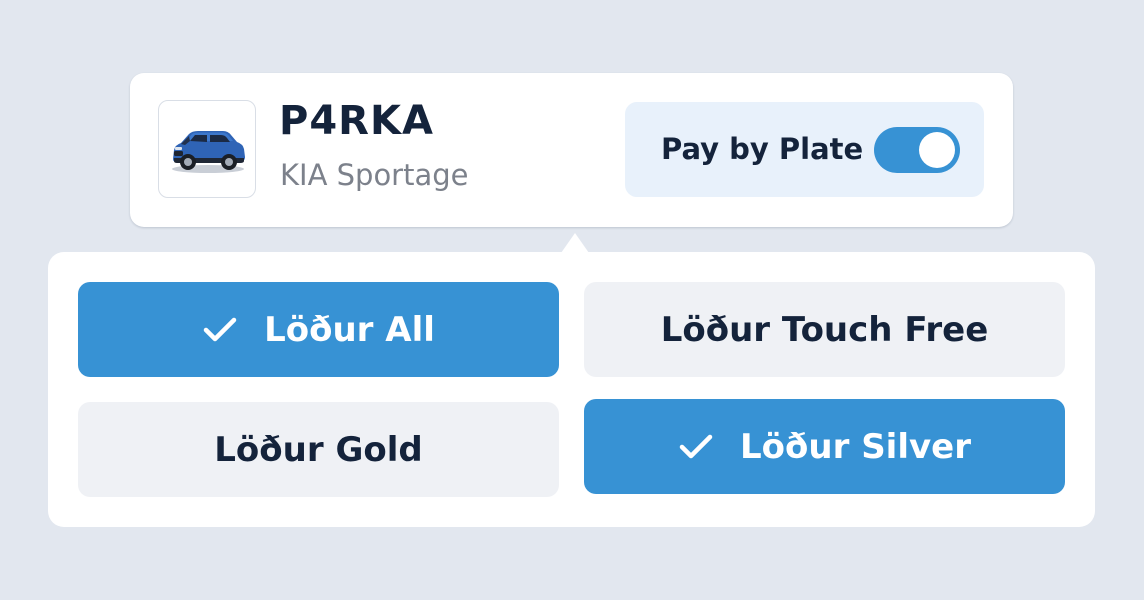  I want to click on option-label: Löður Gold, so click(318, 449).